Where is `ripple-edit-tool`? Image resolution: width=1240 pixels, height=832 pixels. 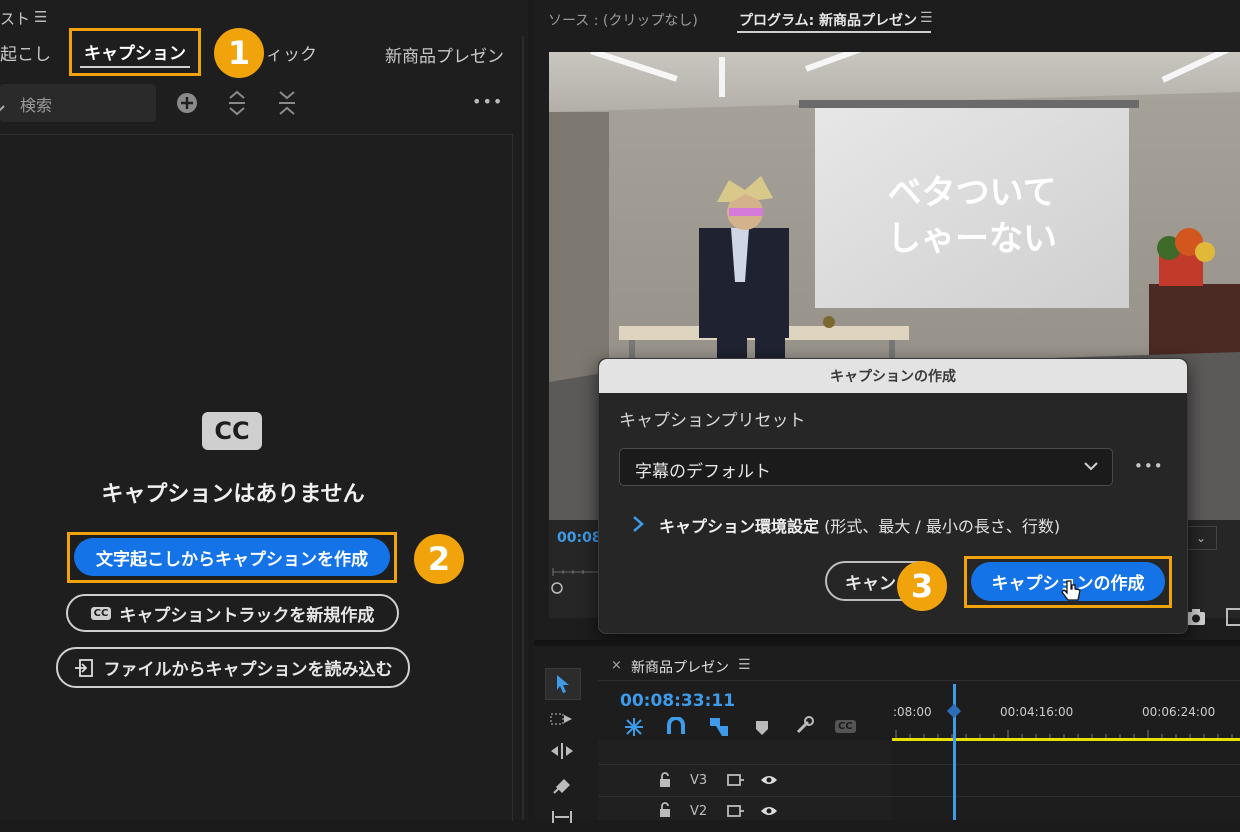 ripple-edit-tool is located at coordinates (562, 751).